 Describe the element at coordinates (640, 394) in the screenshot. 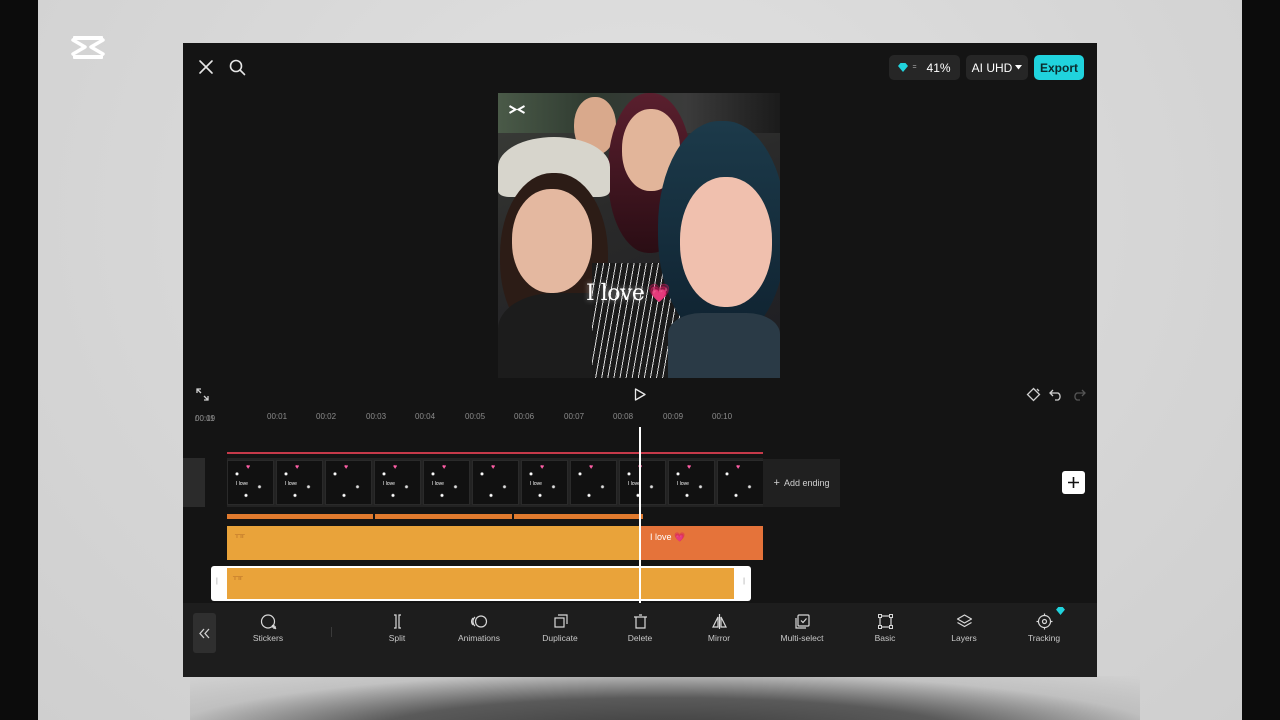

I see `play-icon` at that location.